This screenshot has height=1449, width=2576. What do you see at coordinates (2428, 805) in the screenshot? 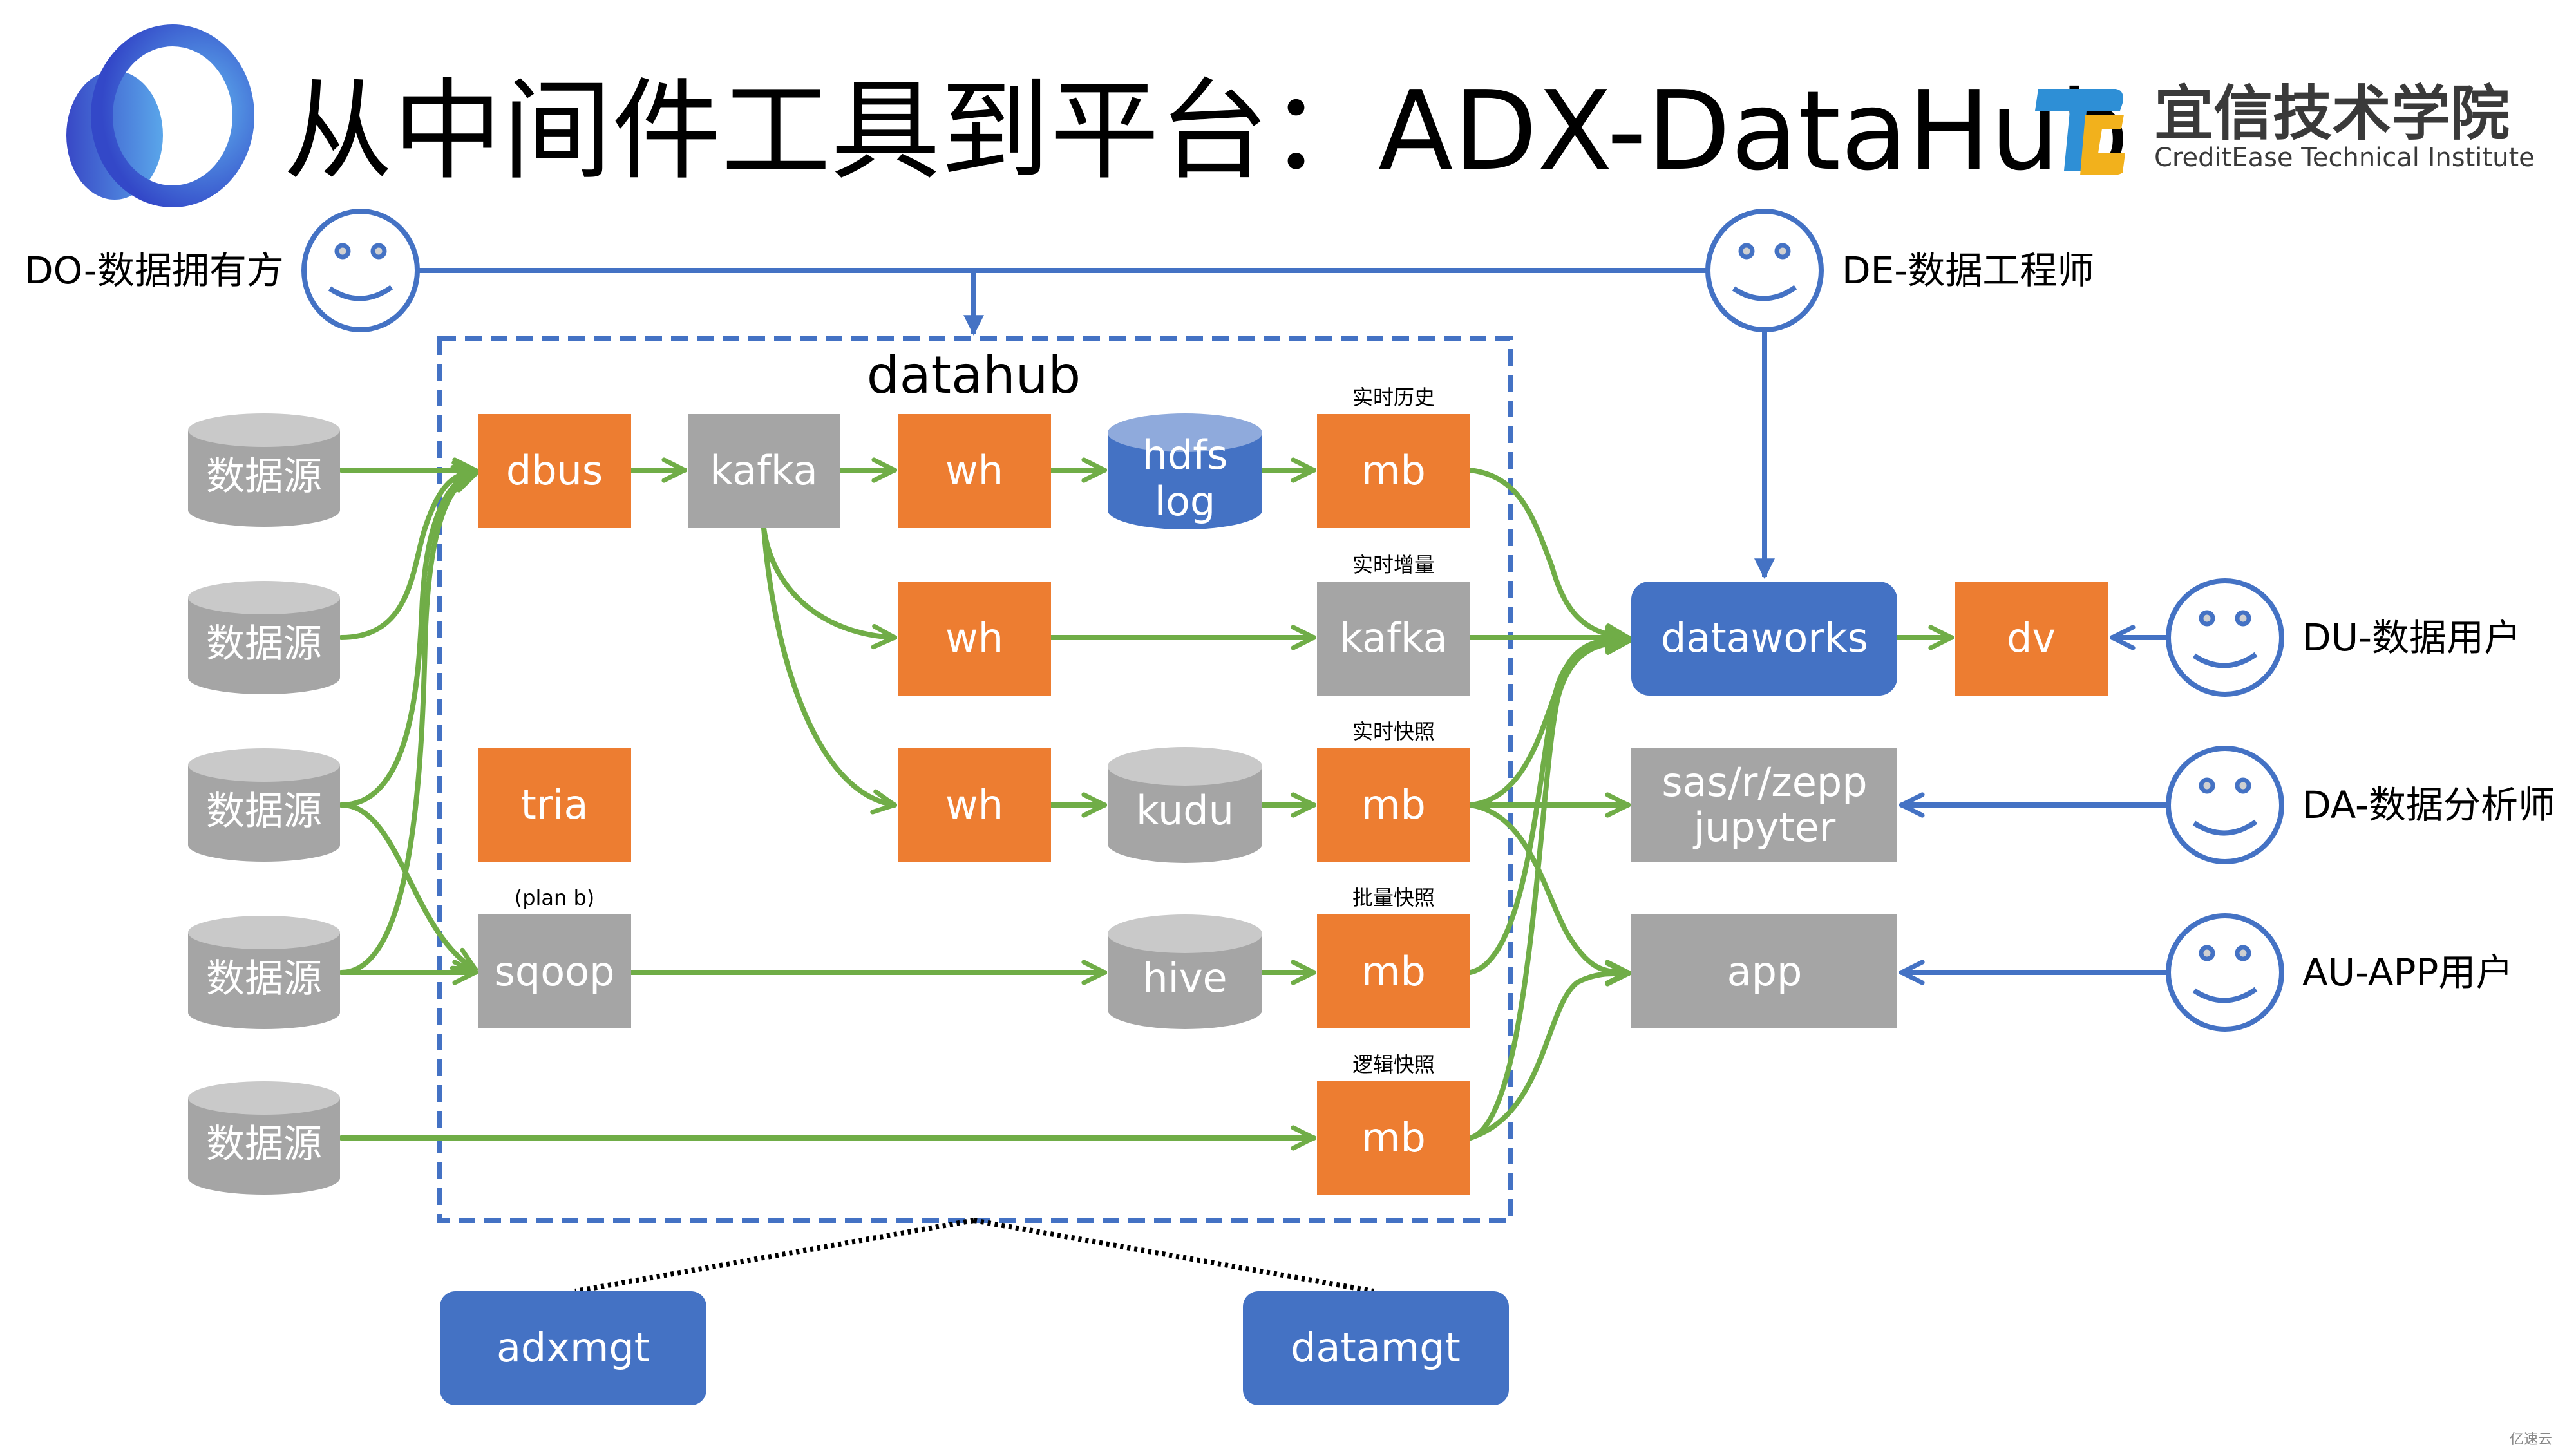
I see `role-label-da: DA-数据分析师` at bounding box center [2428, 805].